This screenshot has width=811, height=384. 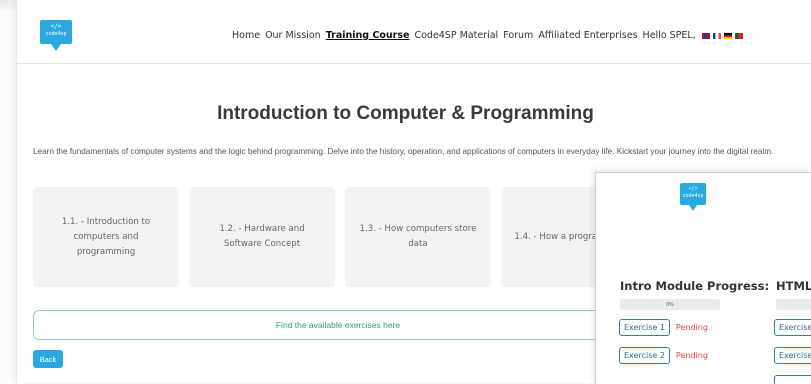 What do you see at coordinates (368, 35) in the screenshot?
I see `nav-training-course: Training Course` at bounding box center [368, 35].